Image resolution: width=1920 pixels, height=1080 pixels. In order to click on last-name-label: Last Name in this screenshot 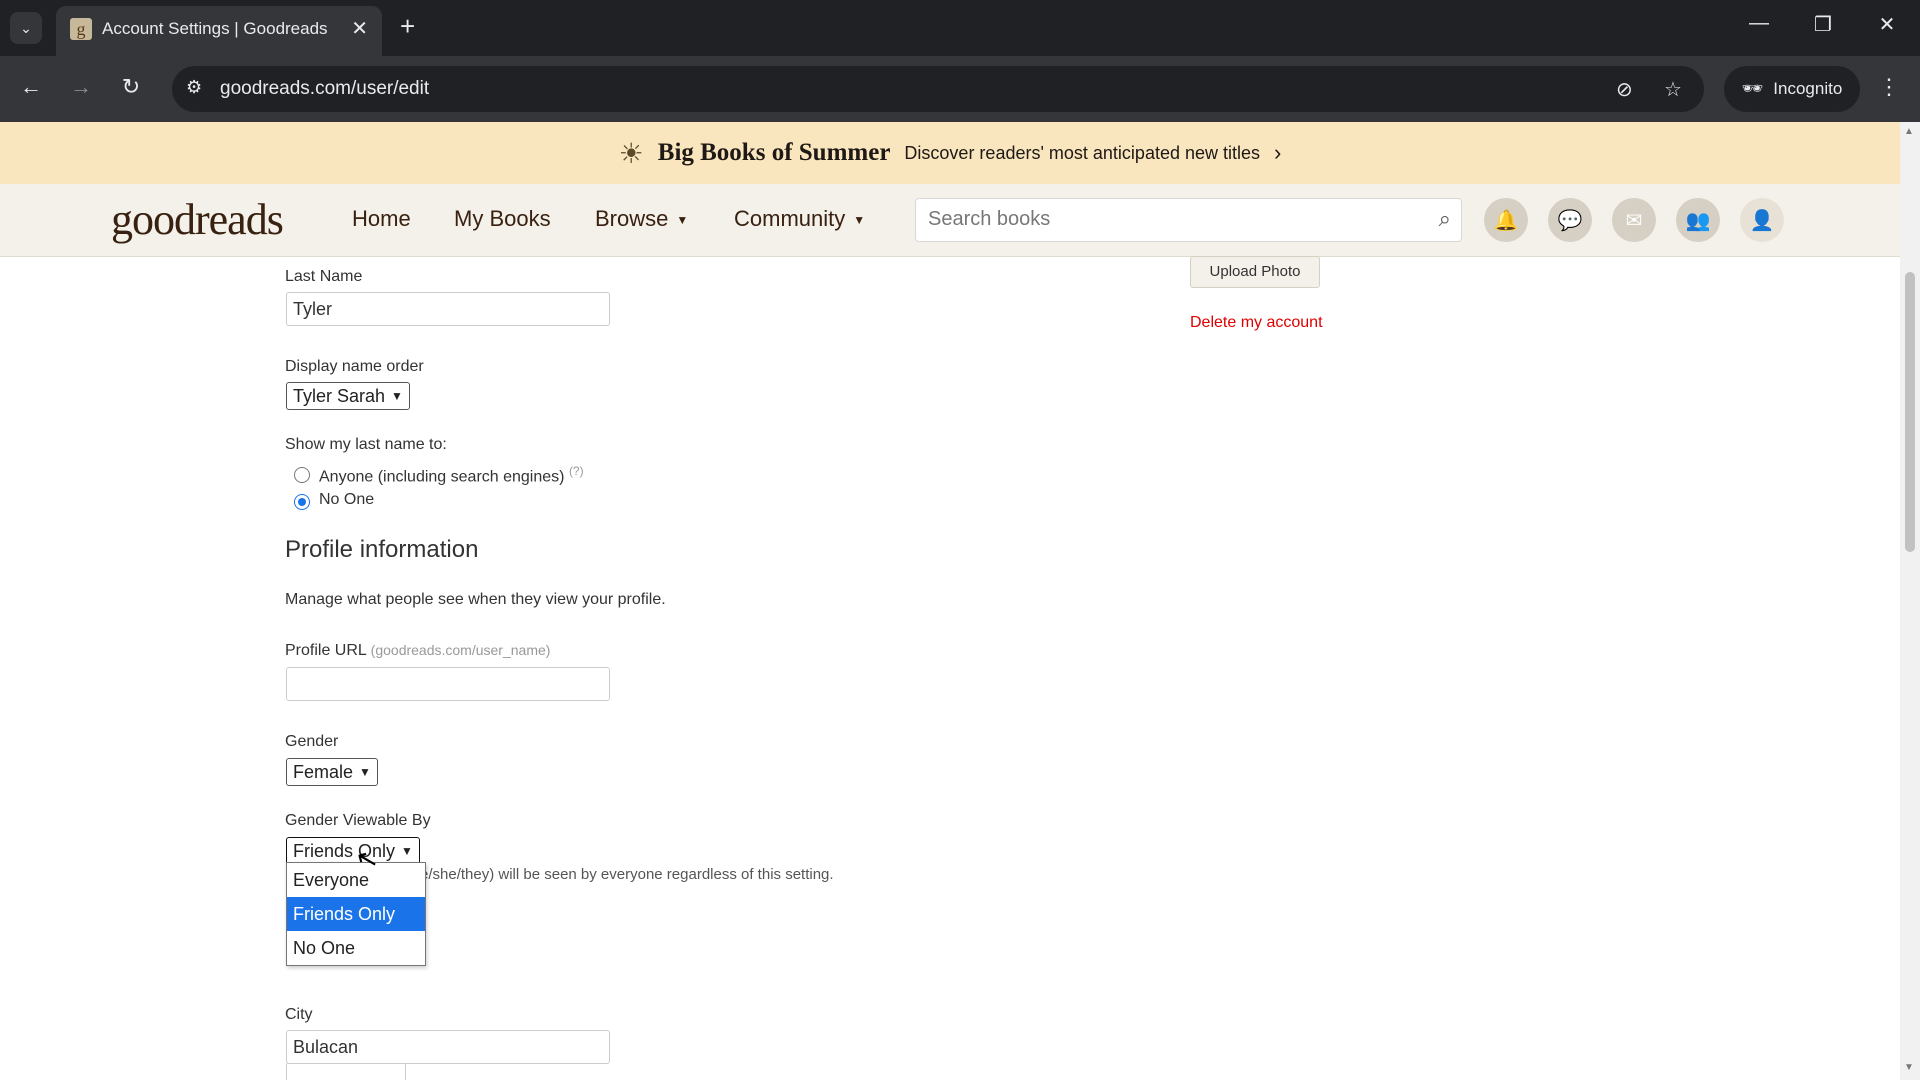, I will do `click(324, 276)`.